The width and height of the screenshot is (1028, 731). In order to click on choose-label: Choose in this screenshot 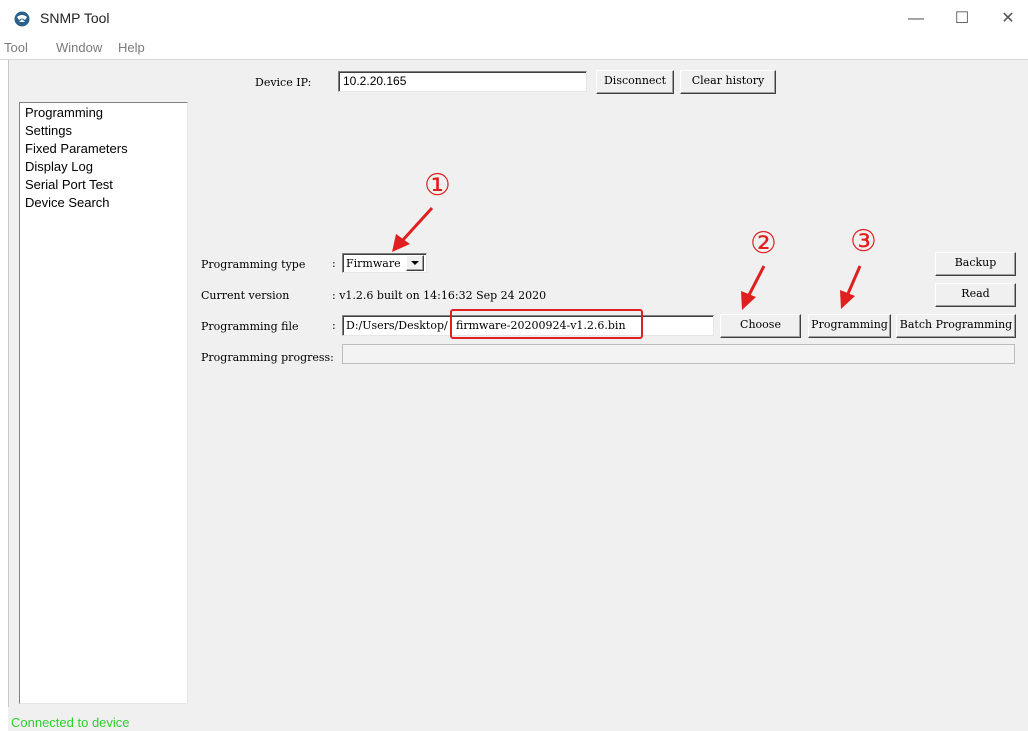, I will do `click(760, 324)`.